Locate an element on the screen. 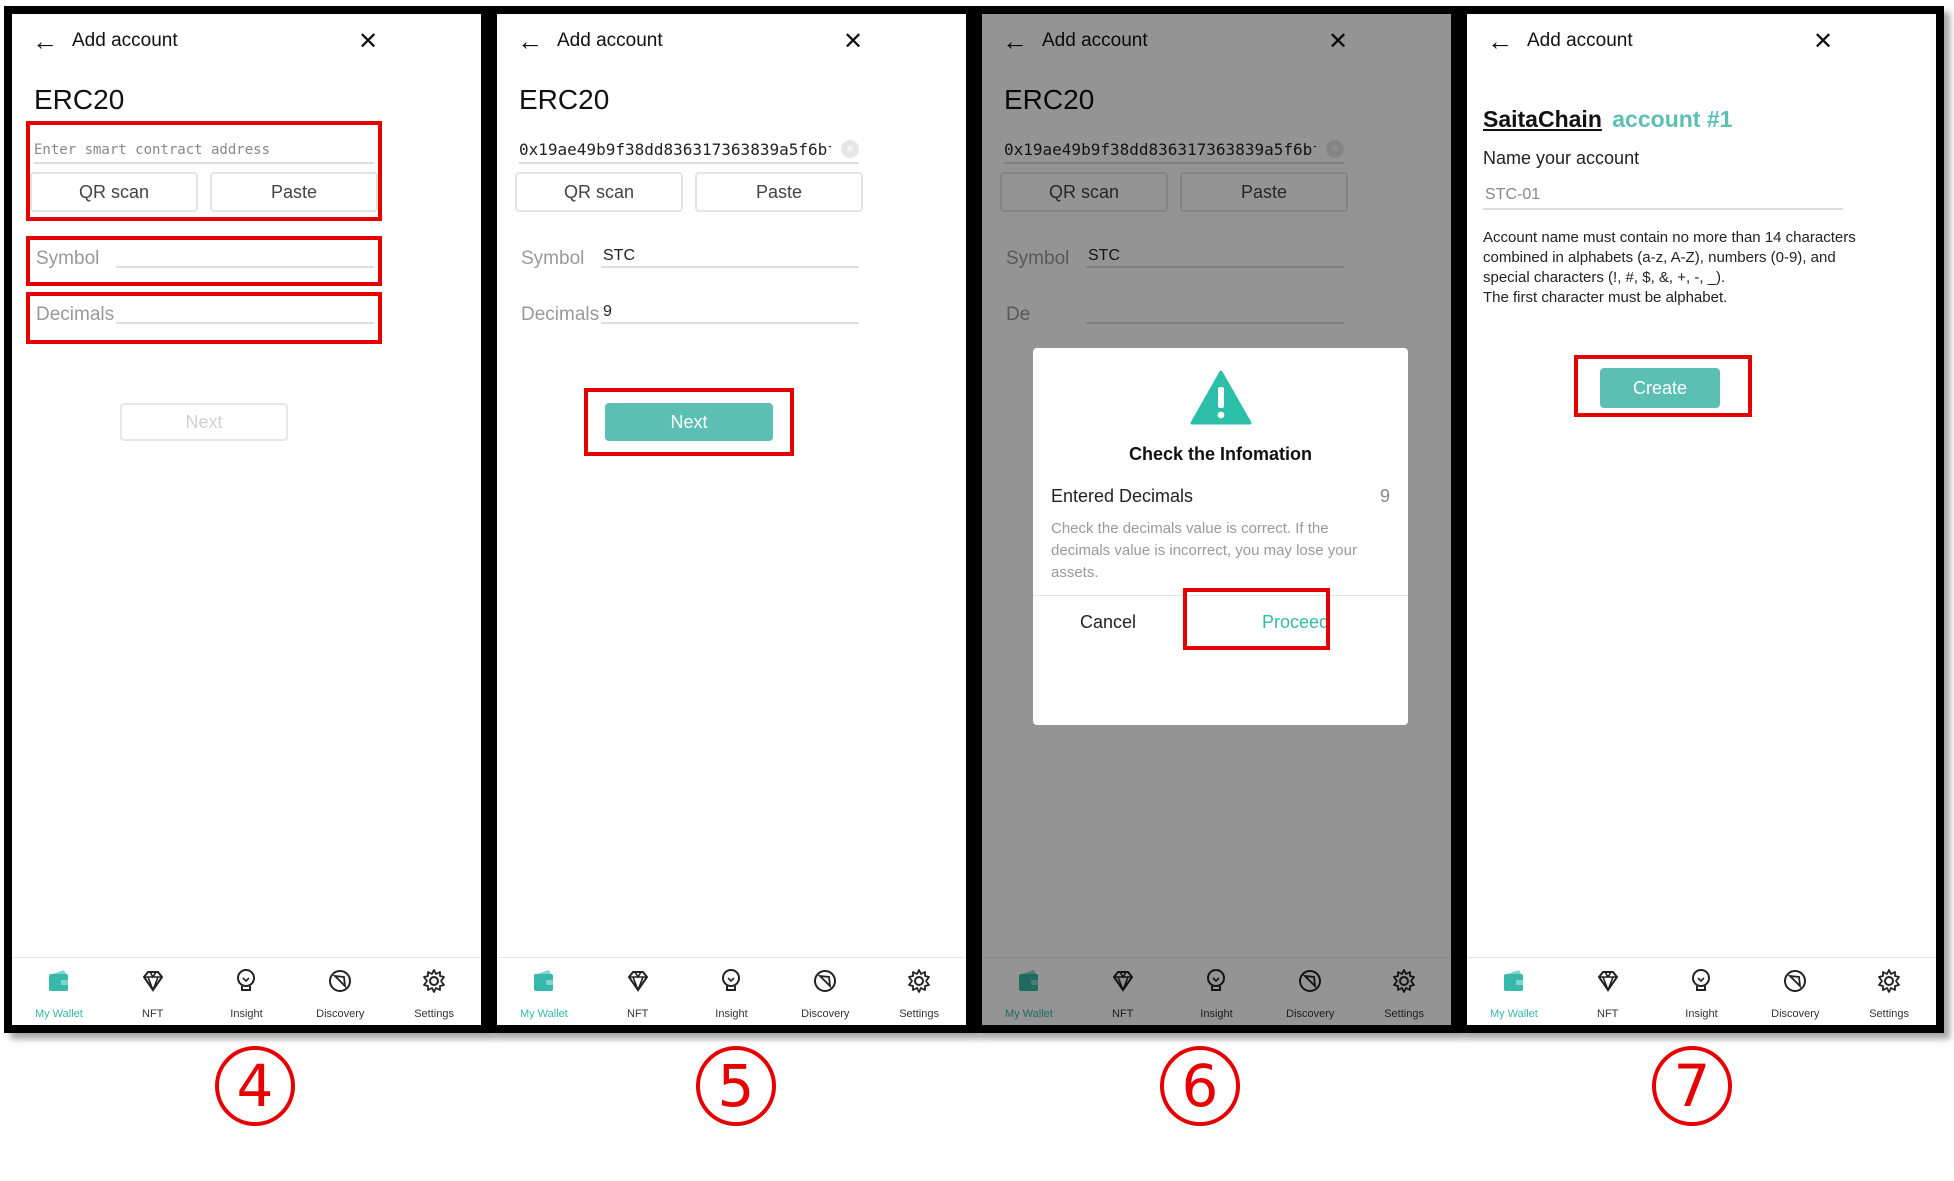 Image resolution: width=1954 pixels, height=1181 pixels. step-number-5: 5 is located at coordinates (736, 1086).